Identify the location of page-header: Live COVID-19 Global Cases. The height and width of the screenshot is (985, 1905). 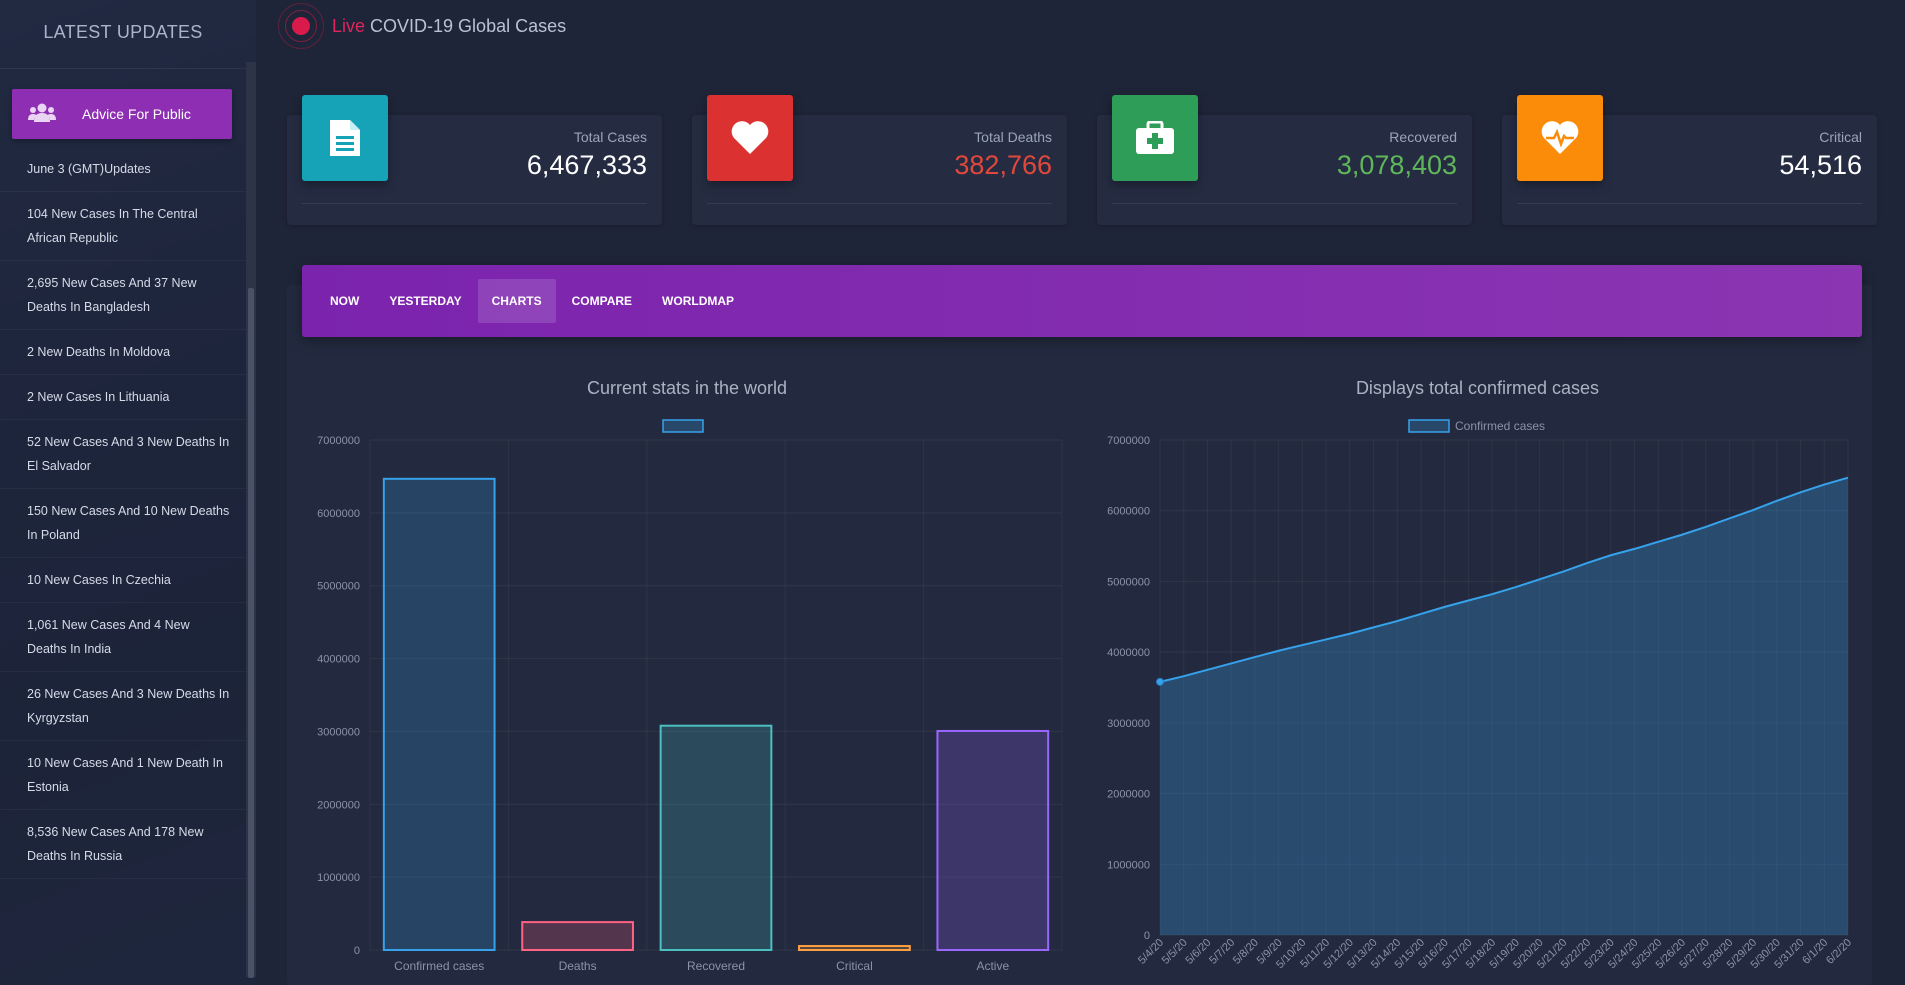
(422, 26).